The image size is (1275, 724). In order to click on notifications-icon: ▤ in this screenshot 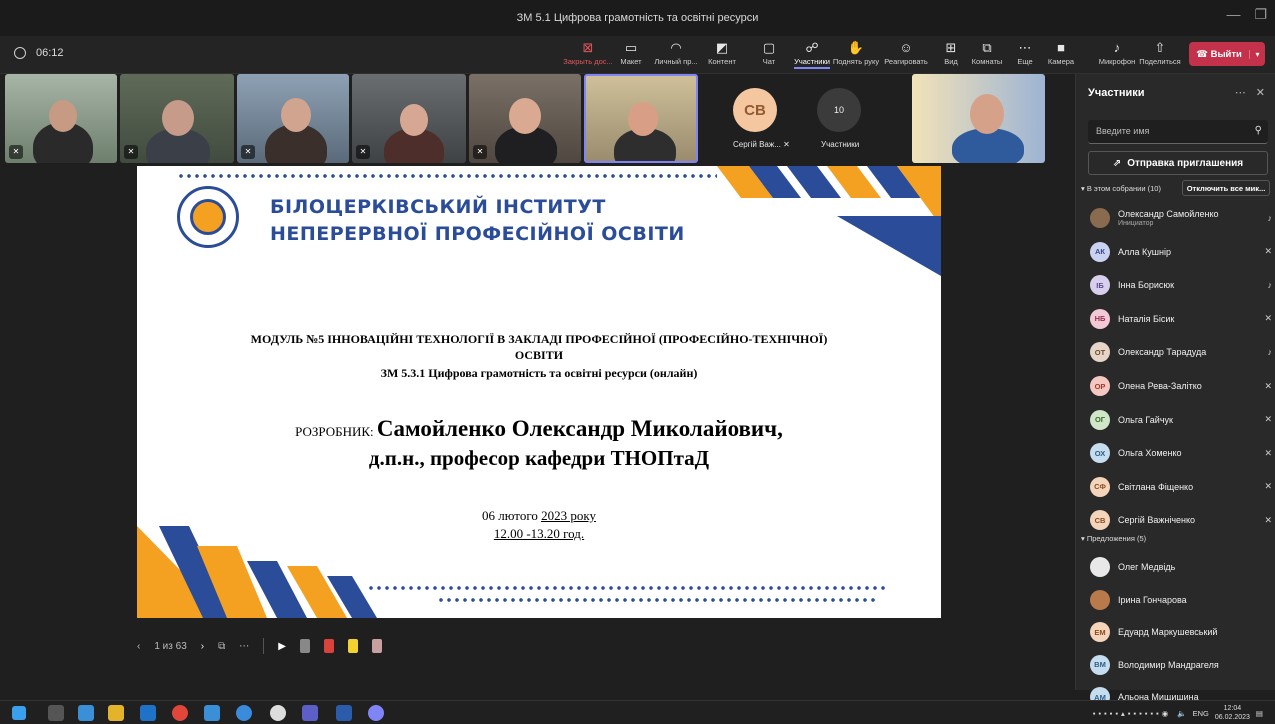, I will do `click(1259, 713)`.